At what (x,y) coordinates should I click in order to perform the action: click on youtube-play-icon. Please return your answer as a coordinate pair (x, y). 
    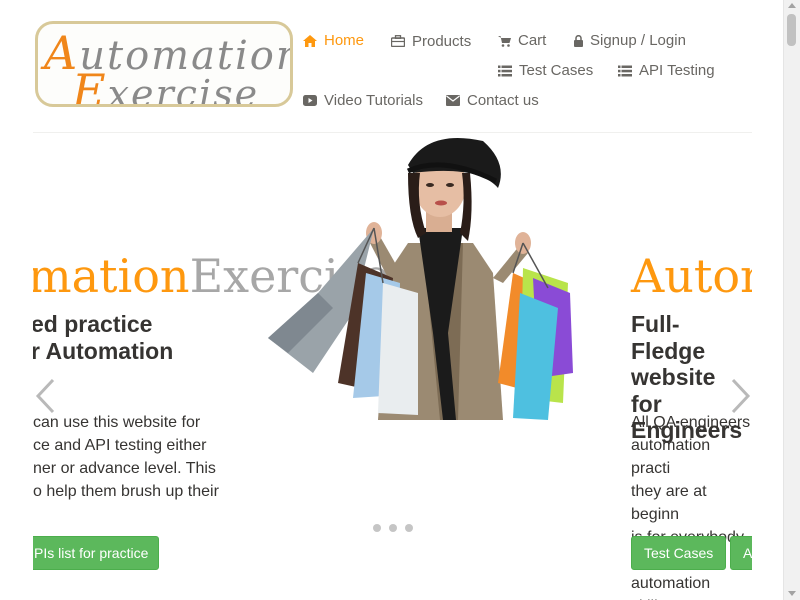
    Looking at the image, I should click on (310, 100).